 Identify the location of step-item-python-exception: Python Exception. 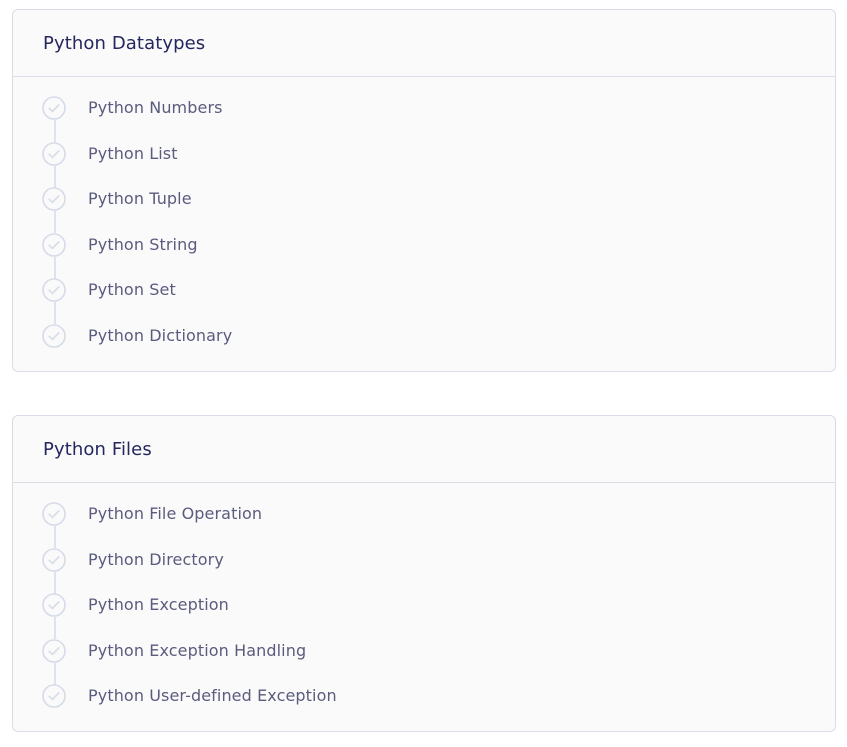
(424, 616).